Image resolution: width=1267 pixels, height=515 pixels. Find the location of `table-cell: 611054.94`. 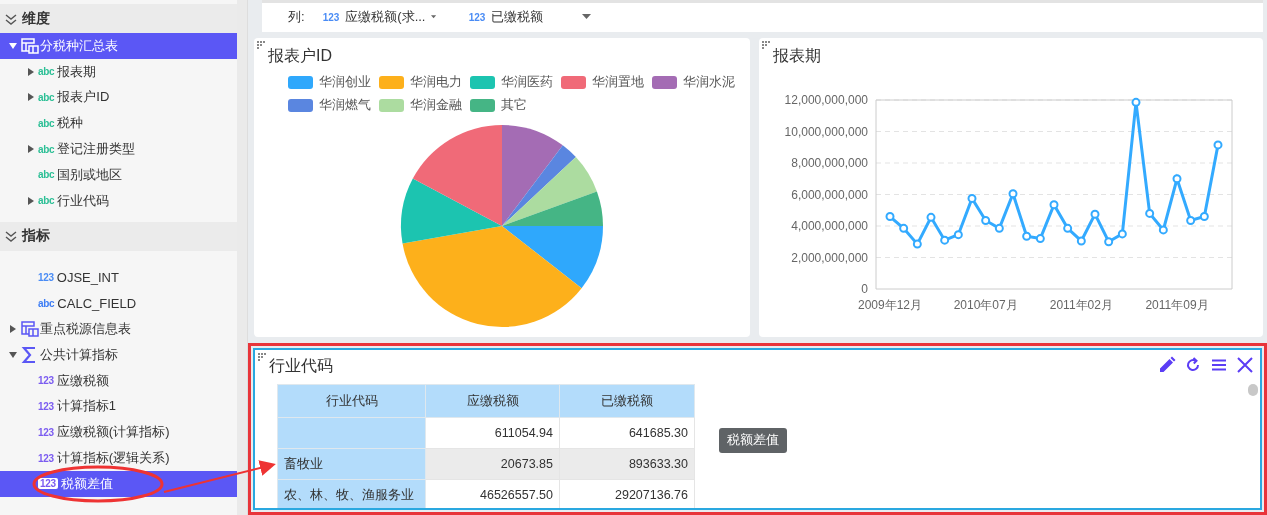

table-cell: 611054.94 is located at coordinates (492, 433).